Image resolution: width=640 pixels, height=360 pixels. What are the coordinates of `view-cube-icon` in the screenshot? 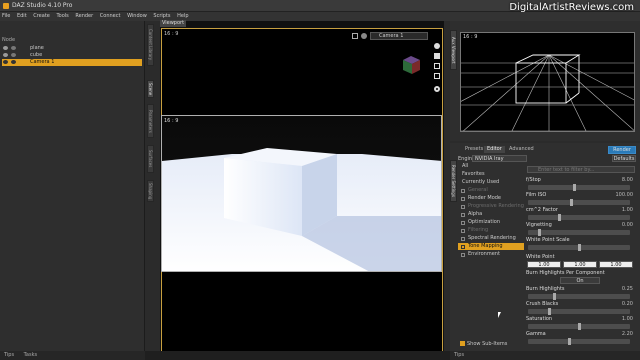 It's located at (411, 65).